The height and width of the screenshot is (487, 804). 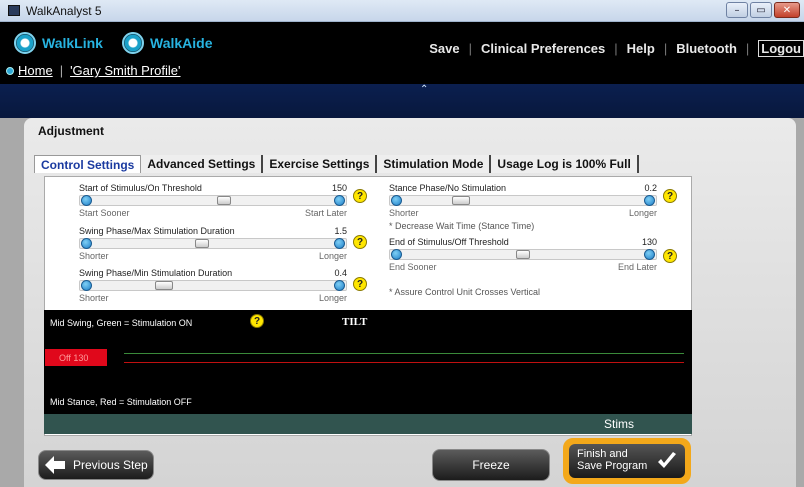 What do you see at coordinates (320, 164) in the screenshot?
I see `tab-exercise-settings: Exercise Settings` at bounding box center [320, 164].